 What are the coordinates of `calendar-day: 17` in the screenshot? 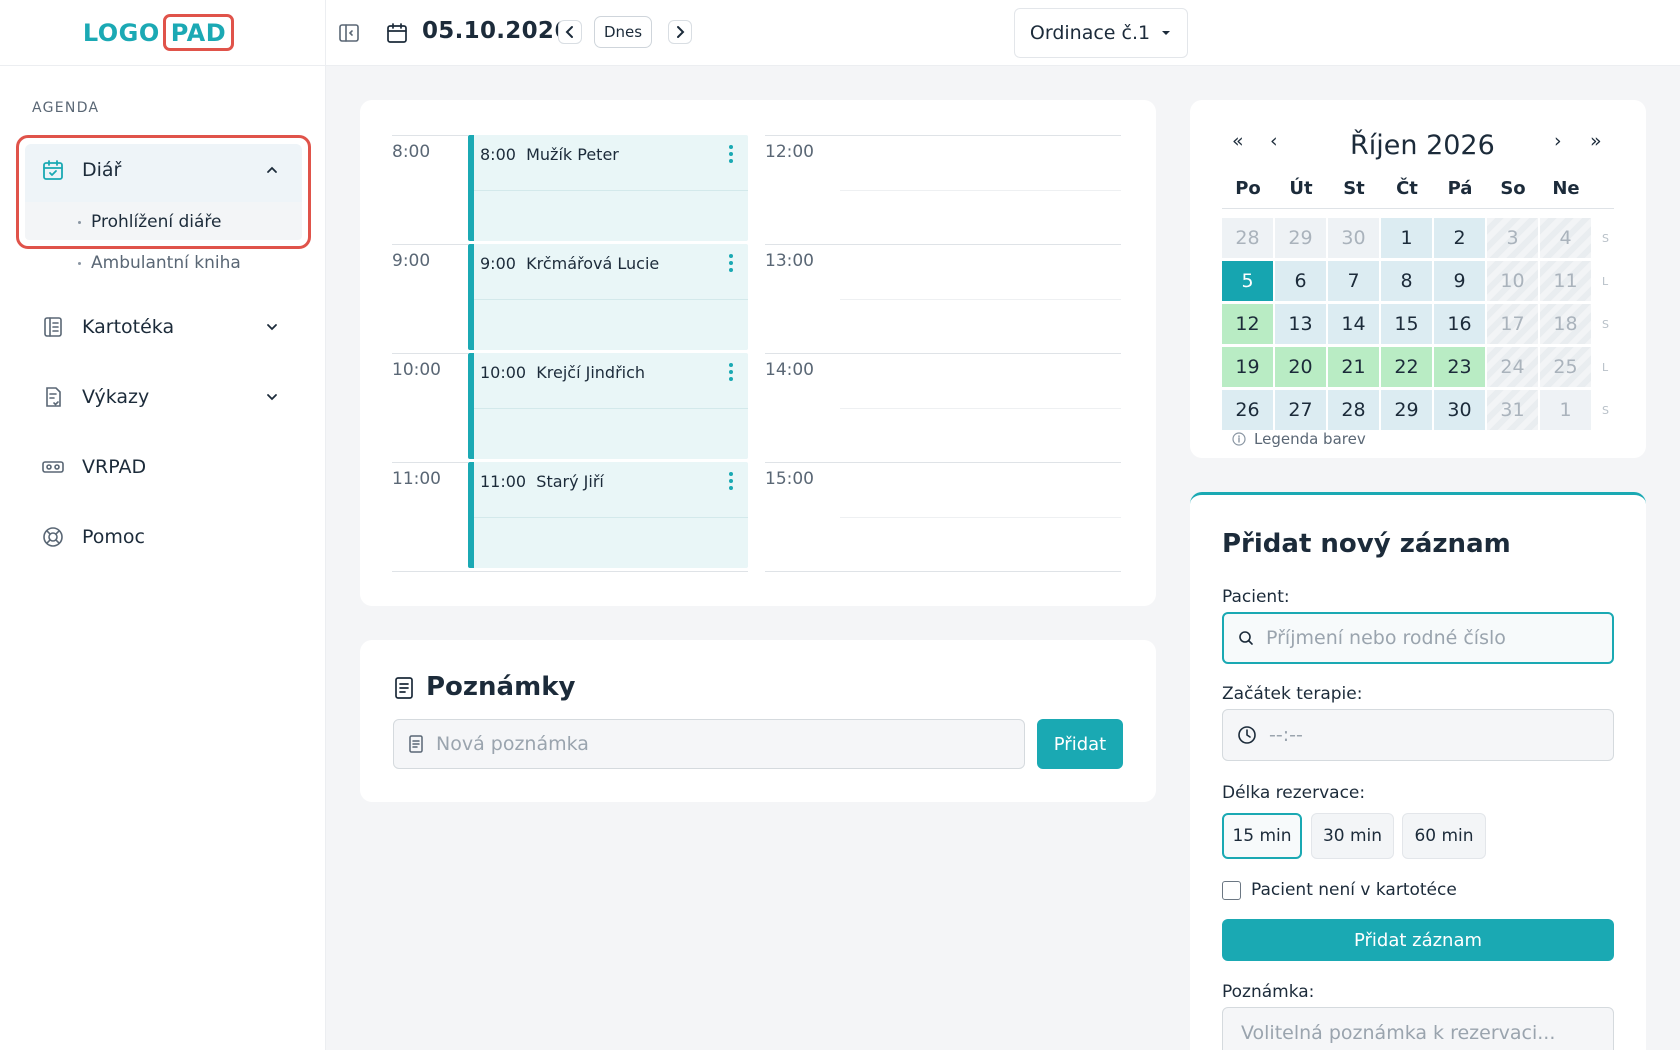 It's located at (1512, 324).